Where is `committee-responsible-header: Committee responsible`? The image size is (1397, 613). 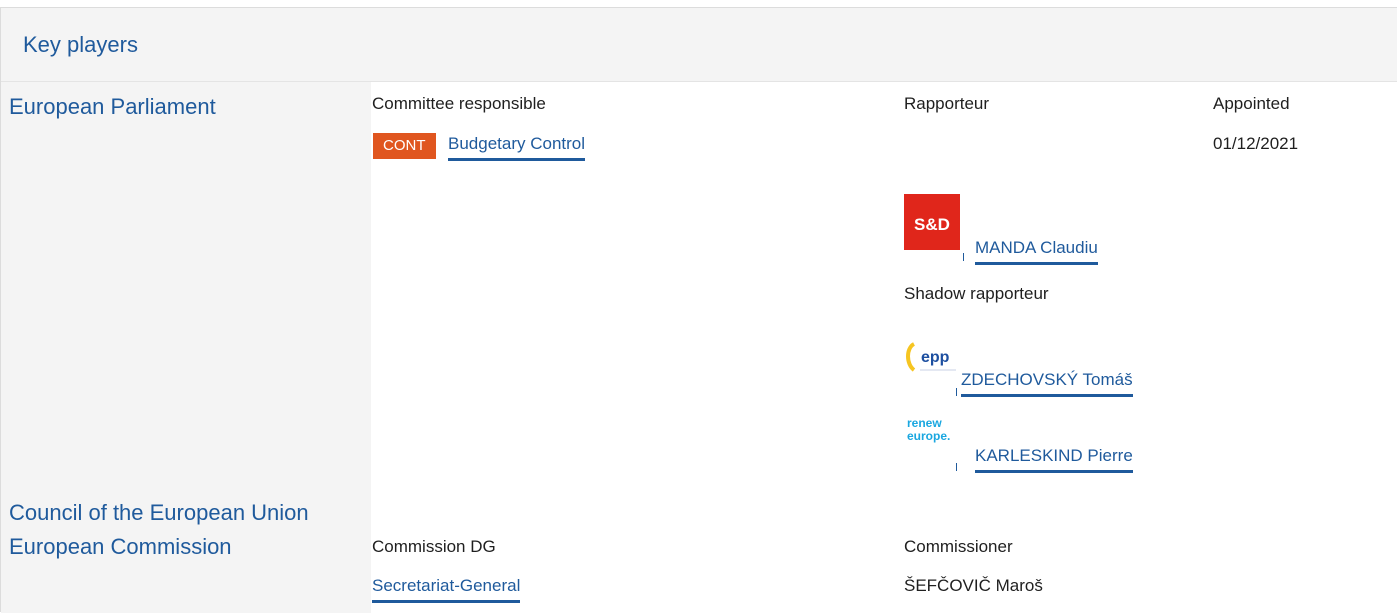
committee-responsible-header: Committee responsible is located at coordinates (459, 103).